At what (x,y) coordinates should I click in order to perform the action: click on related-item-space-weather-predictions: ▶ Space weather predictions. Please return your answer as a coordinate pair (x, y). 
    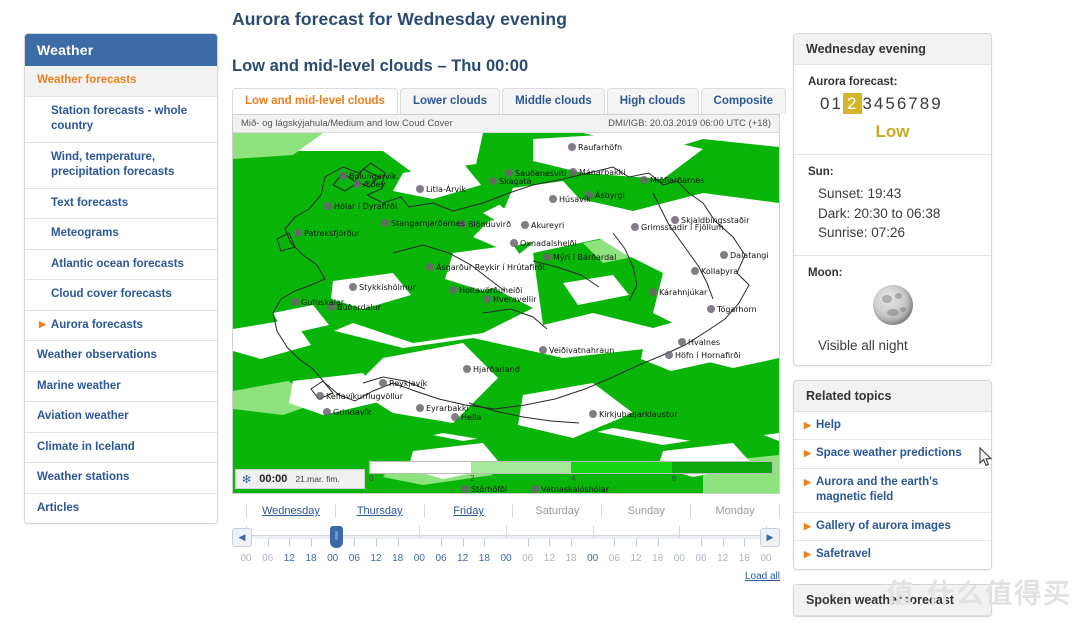
    Looking at the image, I should click on (892, 453).